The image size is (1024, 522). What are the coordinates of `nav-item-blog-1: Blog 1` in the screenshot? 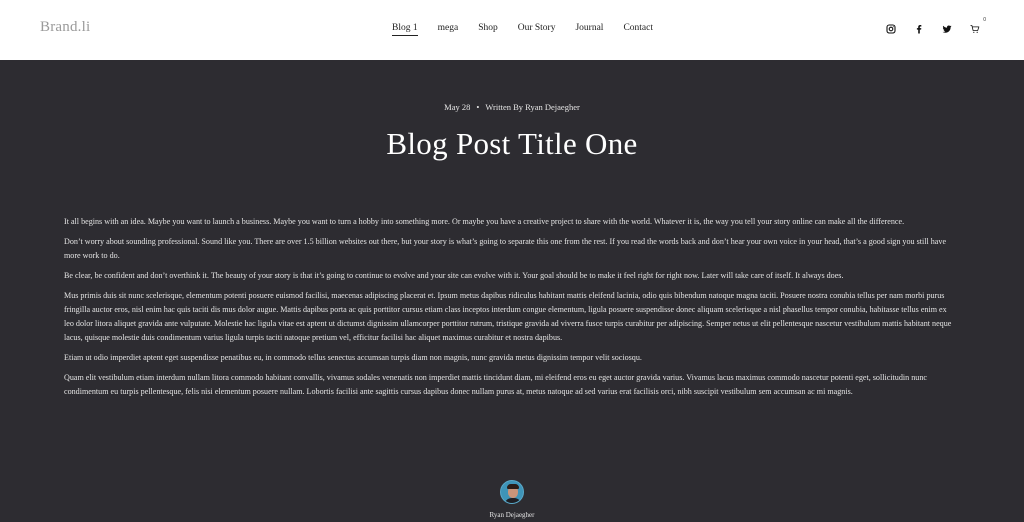 It's located at (405, 29).